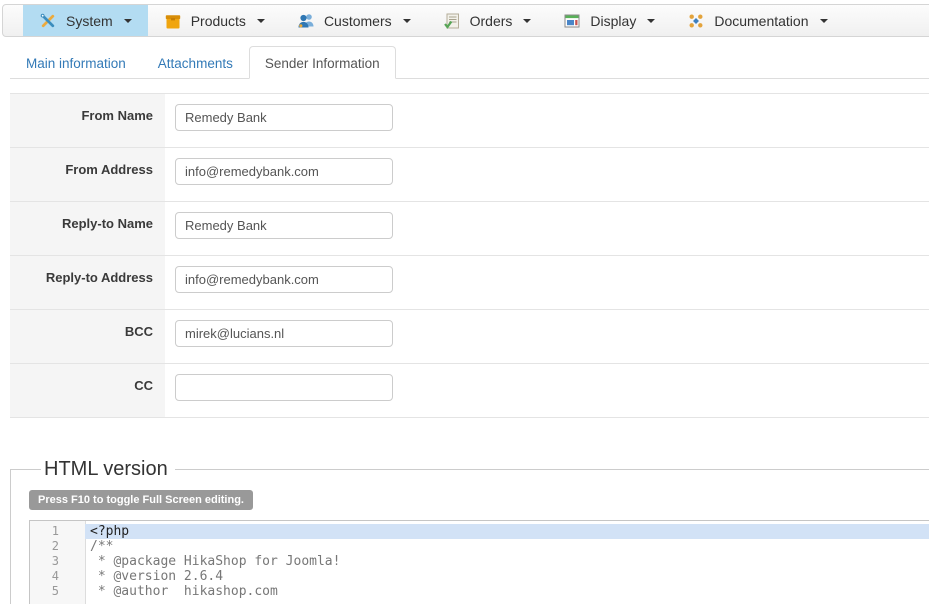 Image resolution: width=929 pixels, height=604 pixels. Describe the element at coordinates (306, 21) in the screenshot. I see `users-icon` at that location.